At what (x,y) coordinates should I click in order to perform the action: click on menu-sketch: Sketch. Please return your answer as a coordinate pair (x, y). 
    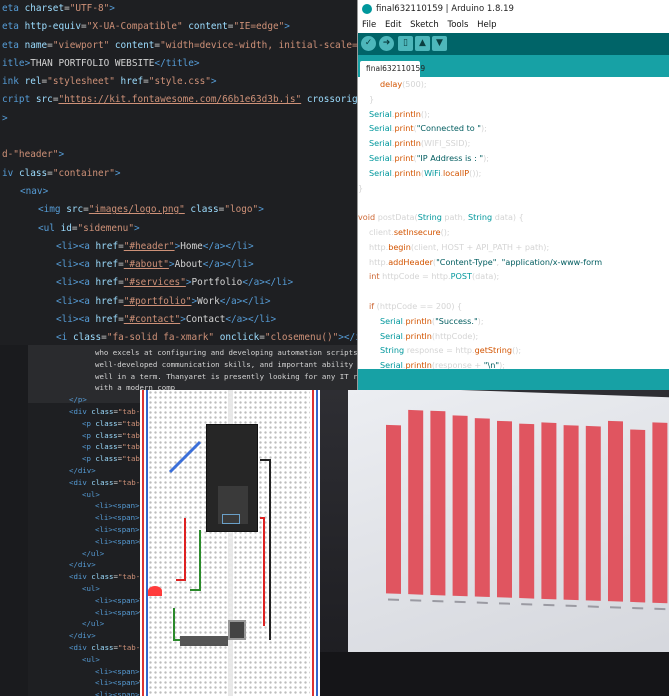
    Looking at the image, I should click on (424, 25).